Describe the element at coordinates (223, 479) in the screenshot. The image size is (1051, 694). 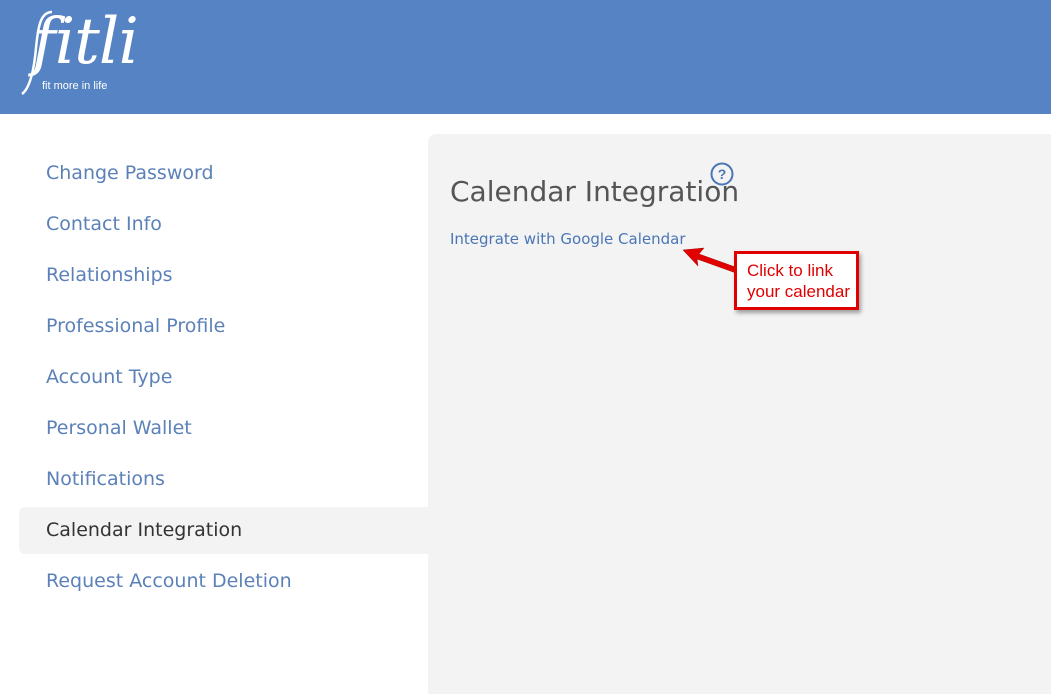
I see `sidebar-item-notifications: Notifications` at that location.